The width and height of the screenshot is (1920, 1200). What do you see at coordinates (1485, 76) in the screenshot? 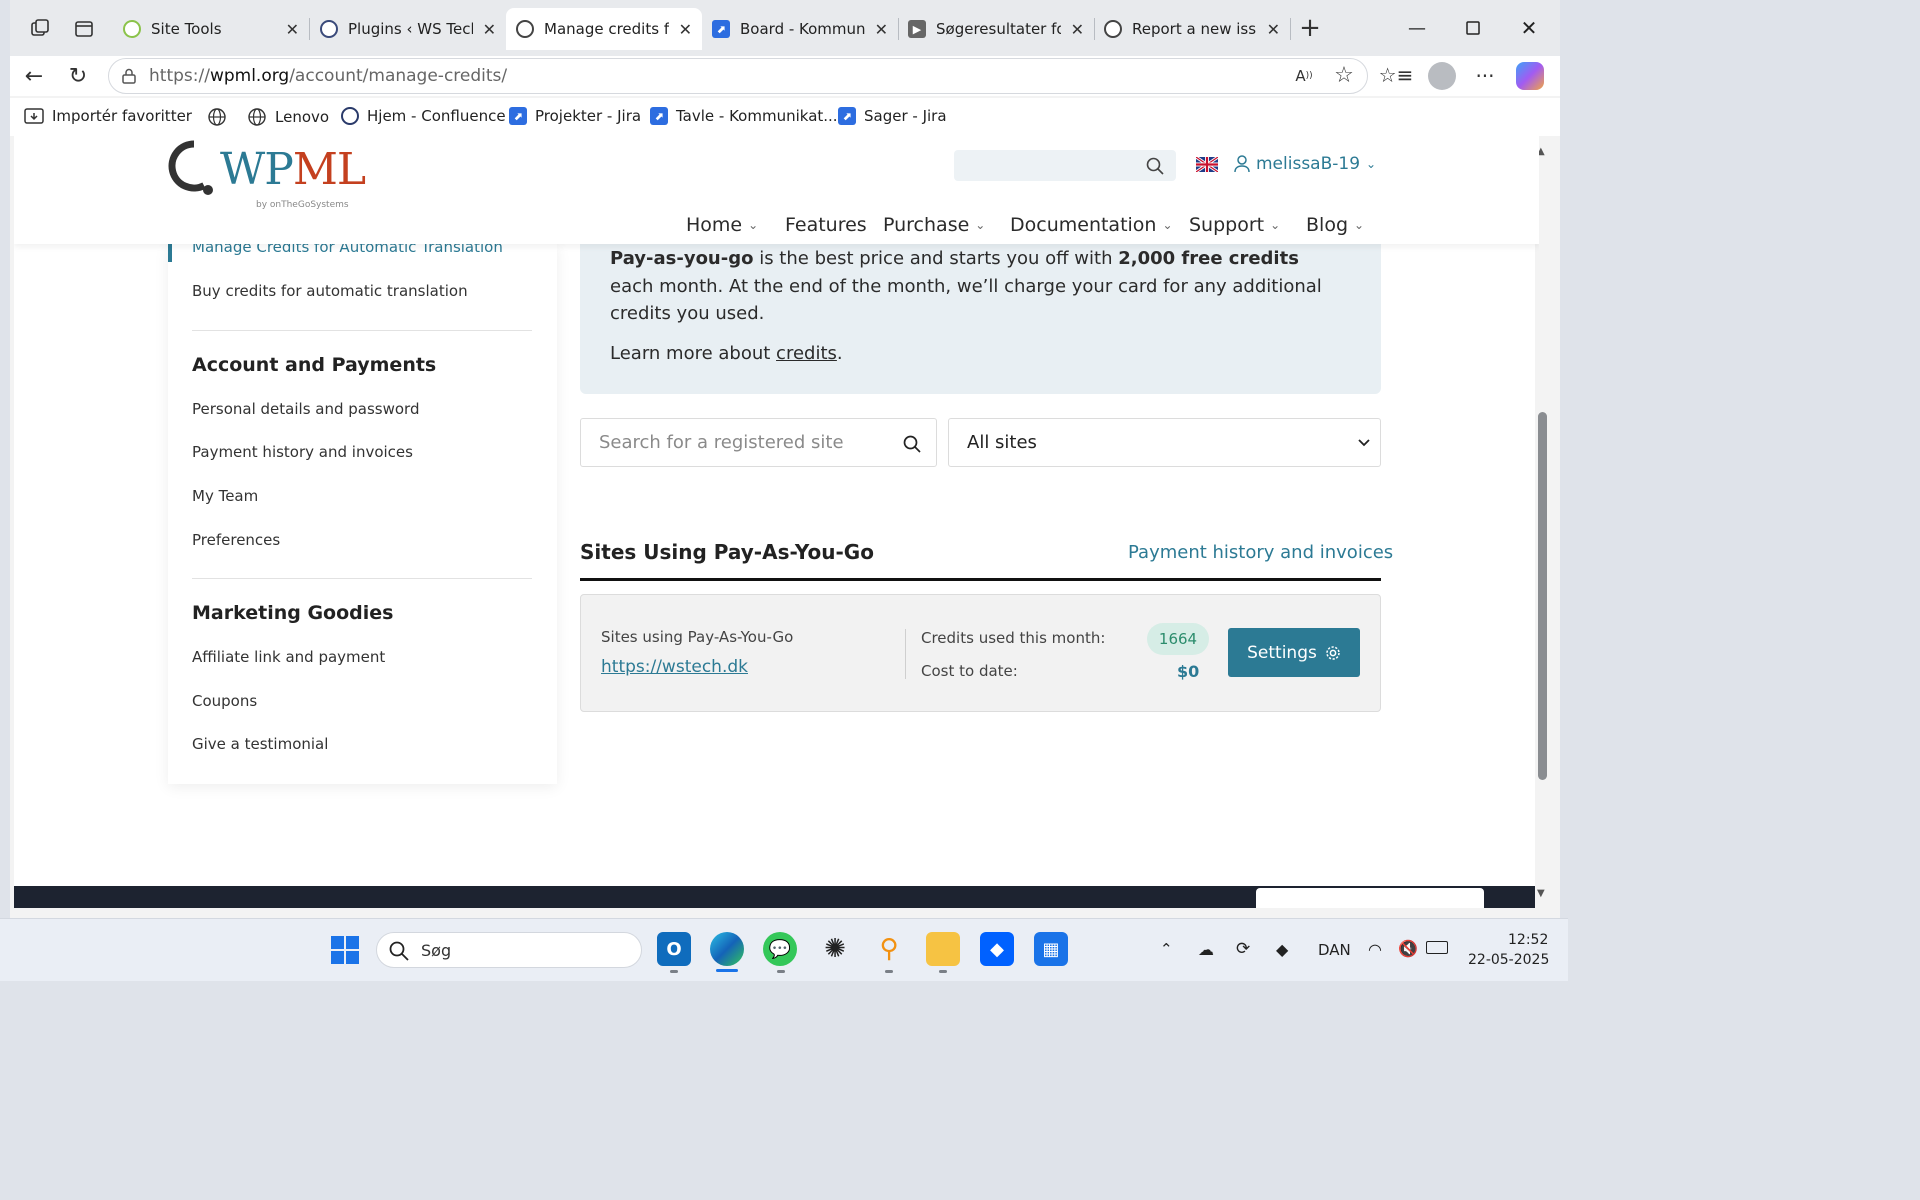
I see `more-icon: ···` at bounding box center [1485, 76].